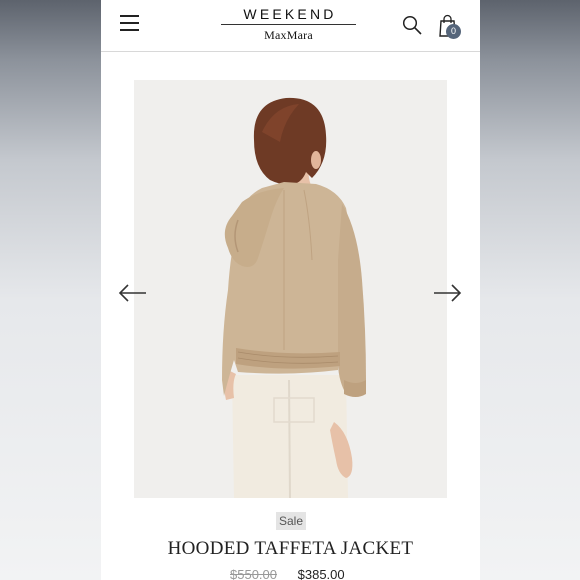 The height and width of the screenshot is (580, 580). What do you see at coordinates (447, 293) in the screenshot?
I see `arrow-right-icon` at bounding box center [447, 293].